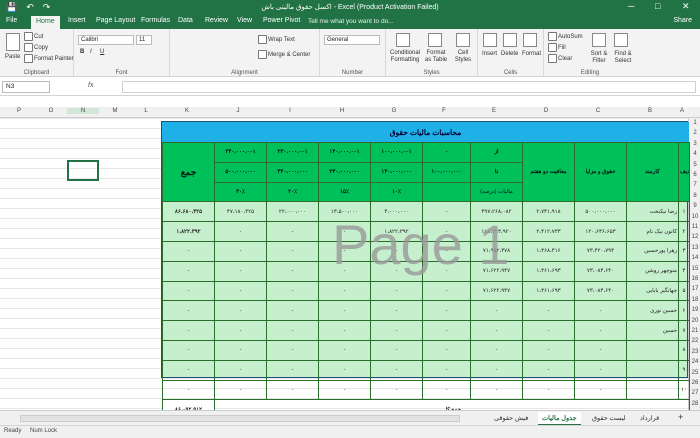  What do you see at coordinates (33, 36) in the screenshot?
I see `cut-button: Cut` at bounding box center [33, 36].